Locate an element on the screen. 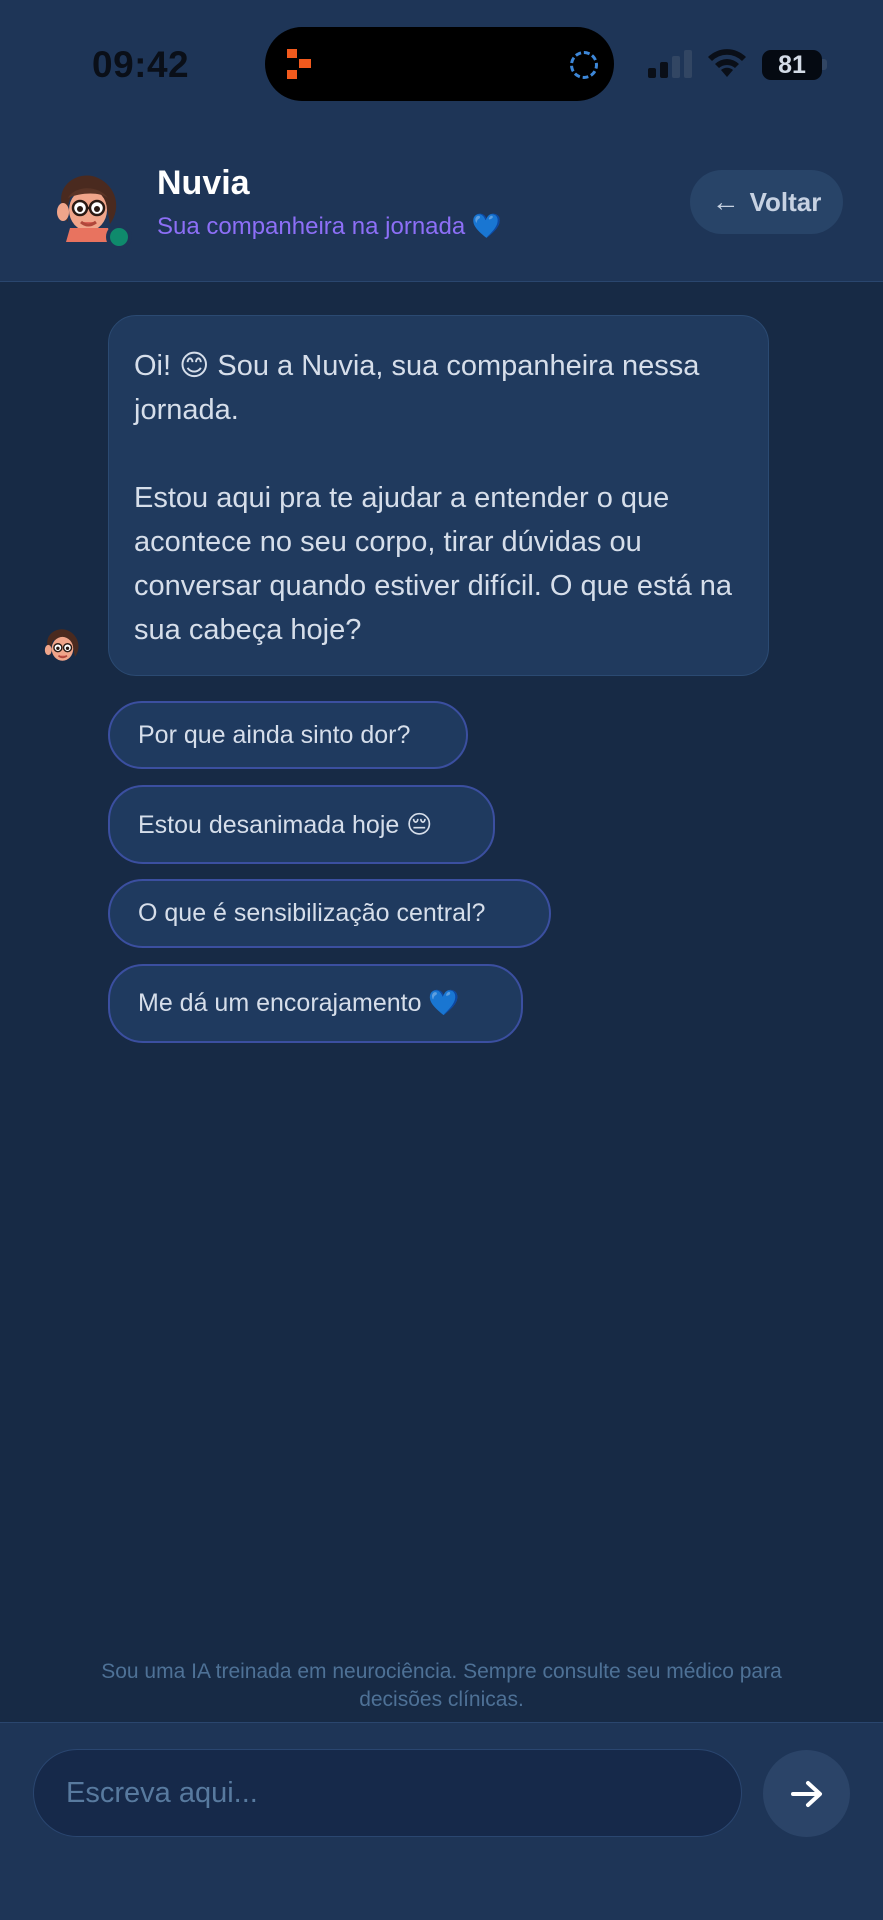  battery-level: 81 is located at coordinates (792, 65).